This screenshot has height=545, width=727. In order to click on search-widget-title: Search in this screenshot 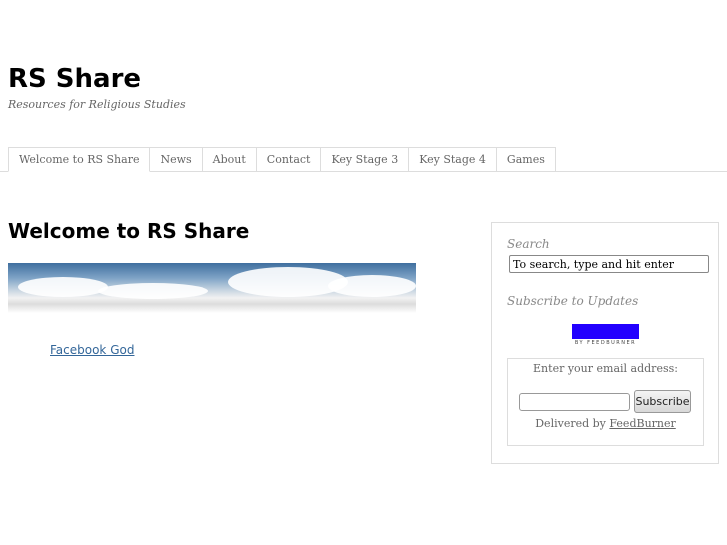, I will do `click(528, 244)`.